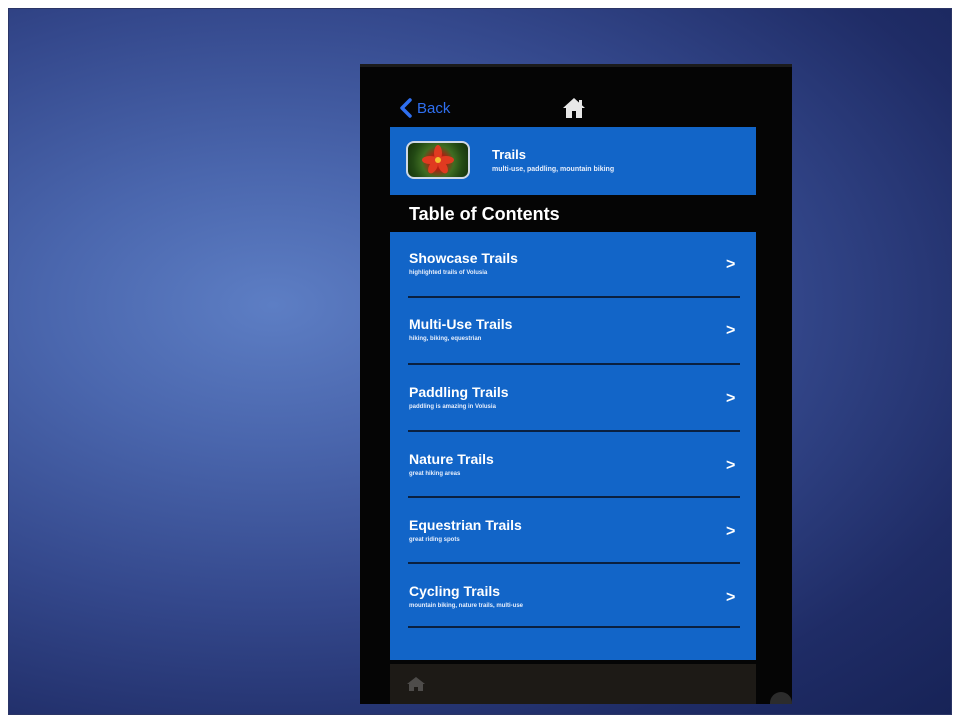 The width and height of the screenshot is (960, 723). Describe the element at coordinates (573, 467) in the screenshot. I see `list-item-nature-trails: Nature Trails great hiking areas >` at that location.